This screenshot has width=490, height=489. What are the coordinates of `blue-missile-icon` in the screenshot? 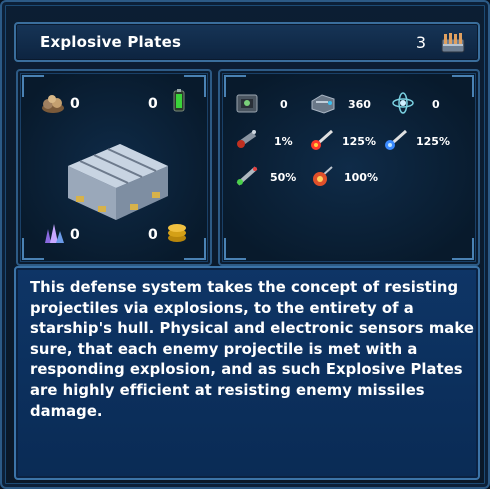 It's located at (396, 139).